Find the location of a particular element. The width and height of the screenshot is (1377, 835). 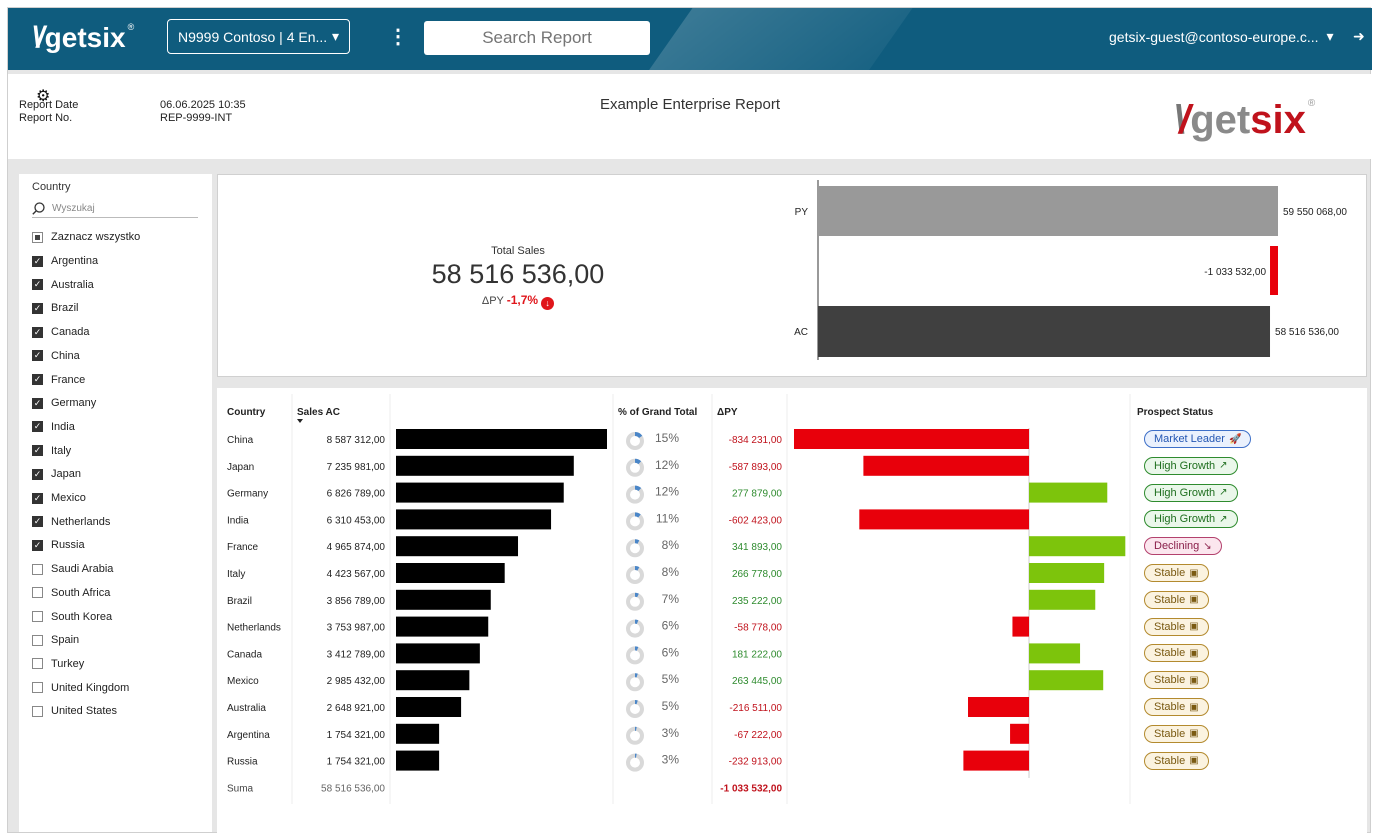

filter-item-argentina: ✓Argentina is located at coordinates (65, 261).